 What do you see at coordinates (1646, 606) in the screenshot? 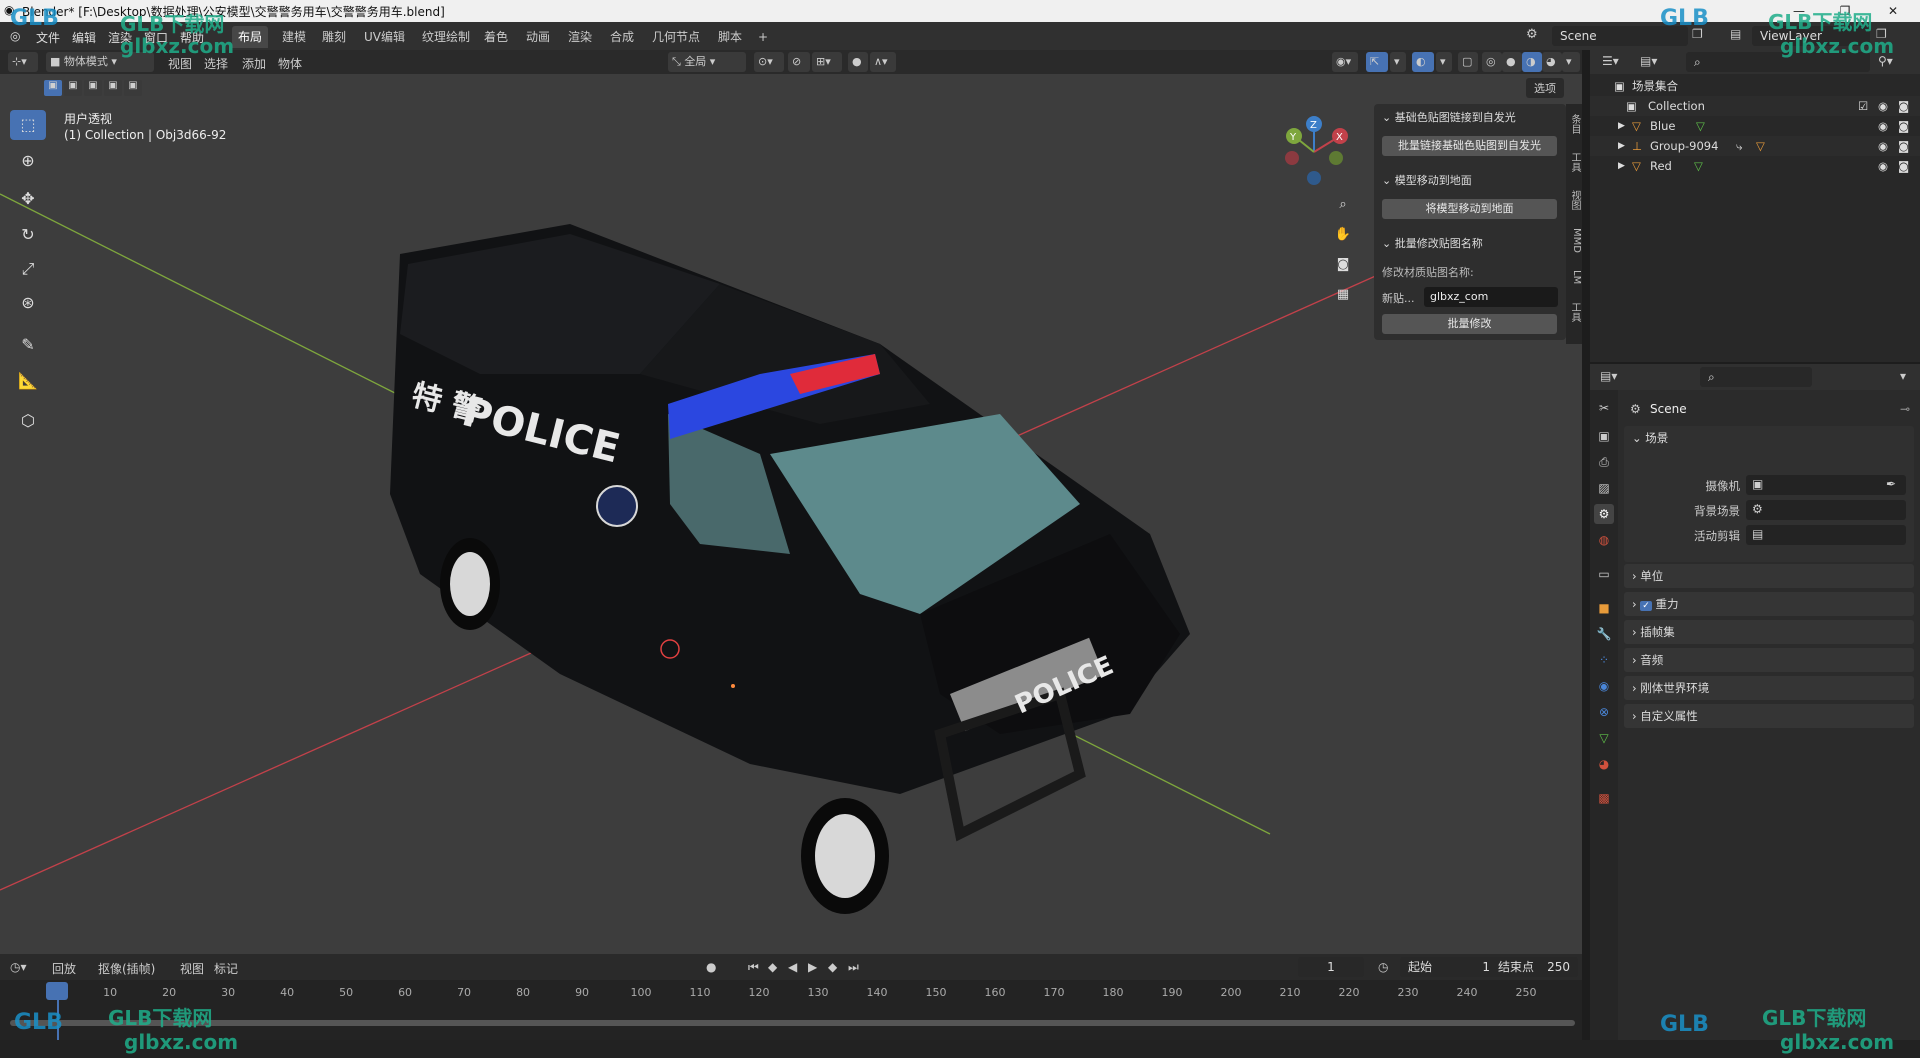
I see `gravity-checkbox: ✓` at bounding box center [1646, 606].